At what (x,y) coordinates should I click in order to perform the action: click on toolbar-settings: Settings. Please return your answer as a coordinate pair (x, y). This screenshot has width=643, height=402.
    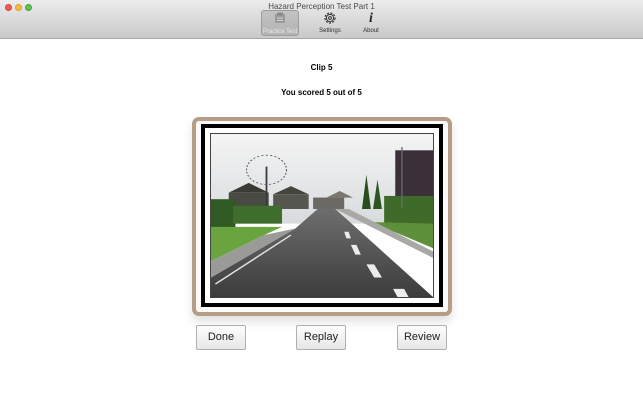
    Looking at the image, I should click on (330, 23).